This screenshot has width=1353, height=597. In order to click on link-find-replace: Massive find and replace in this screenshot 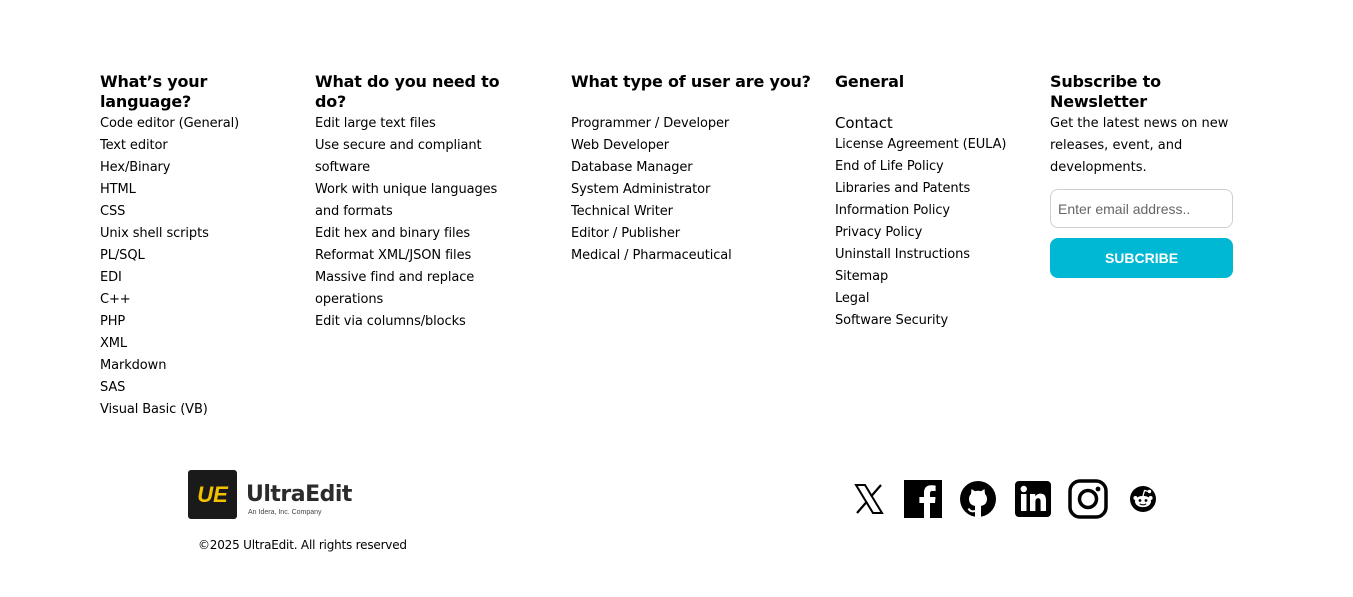, I will do `click(425, 278)`.